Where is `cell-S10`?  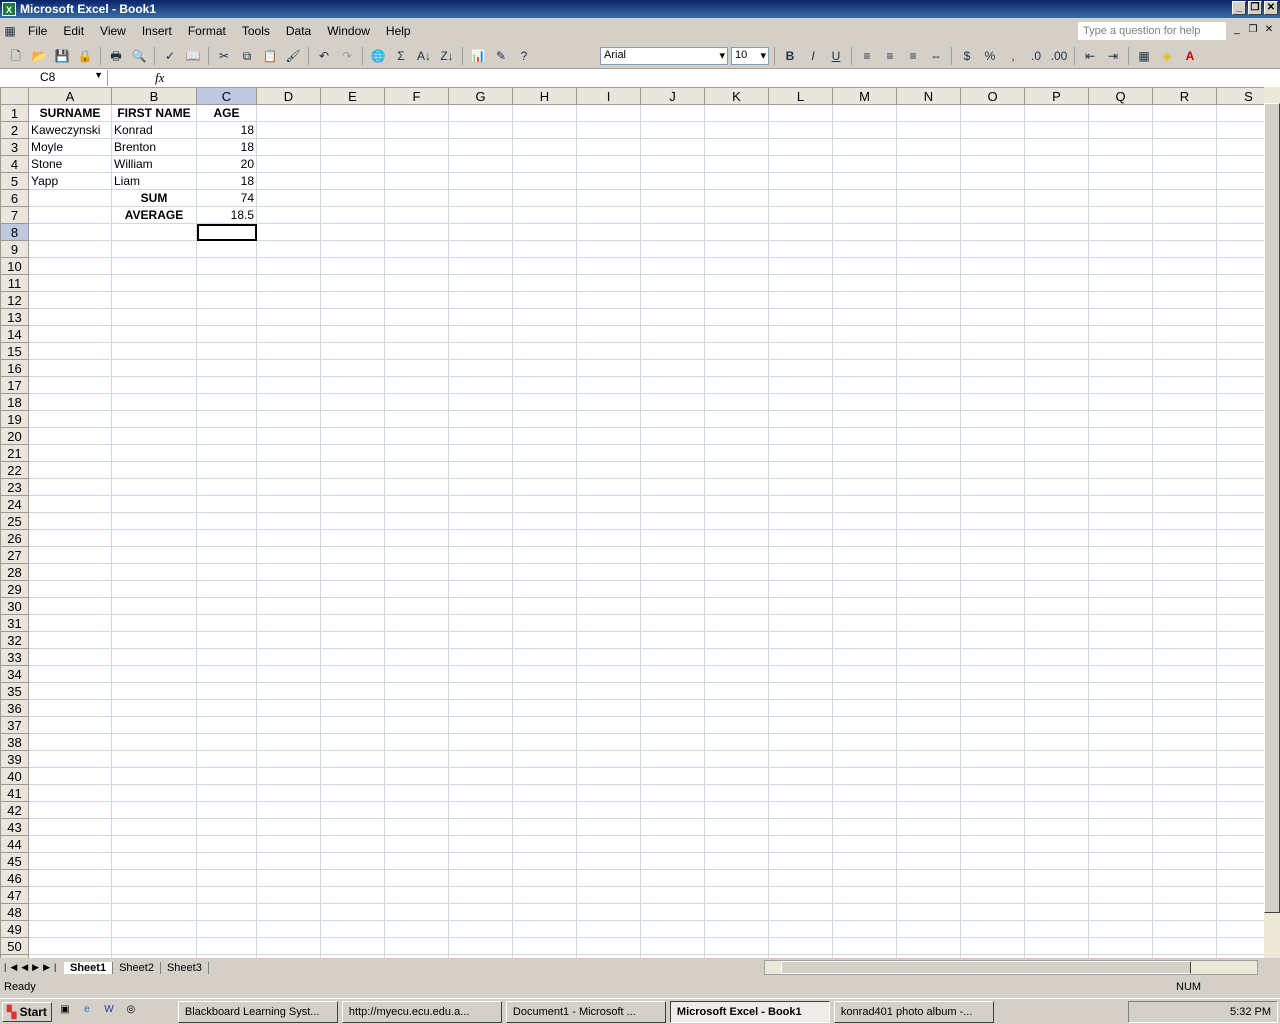
cell-S10 is located at coordinates (1240, 266).